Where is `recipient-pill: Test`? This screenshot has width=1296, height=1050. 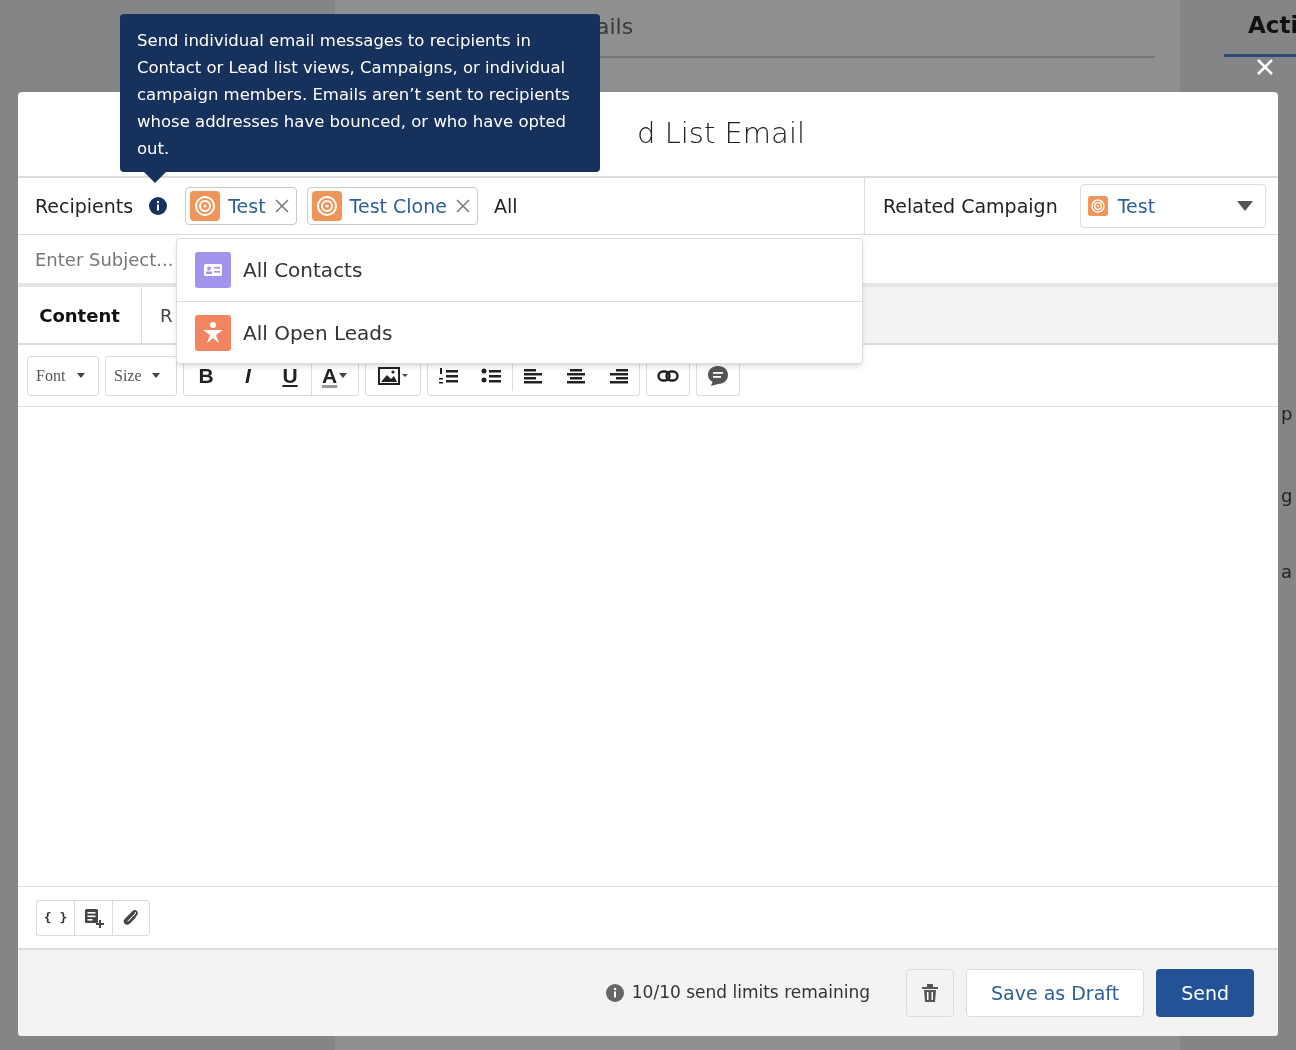 recipient-pill: Test is located at coordinates (241, 206).